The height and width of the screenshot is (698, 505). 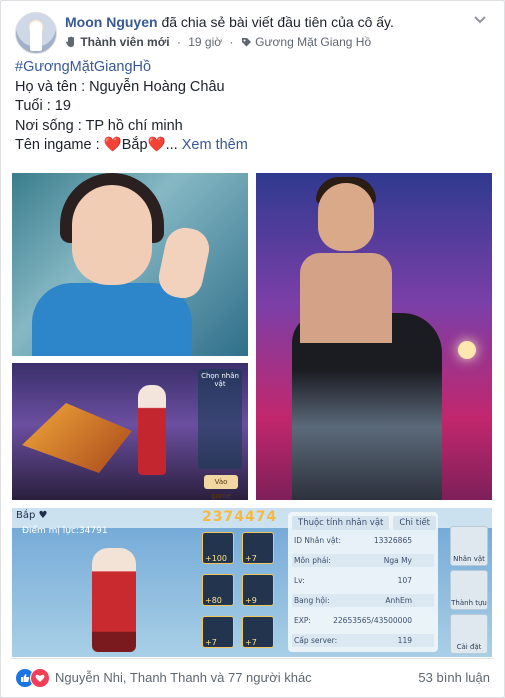 What do you see at coordinates (363, 560) in the screenshot?
I see `stat-row: Môn phái: Nga My` at bounding box center [363, 560].